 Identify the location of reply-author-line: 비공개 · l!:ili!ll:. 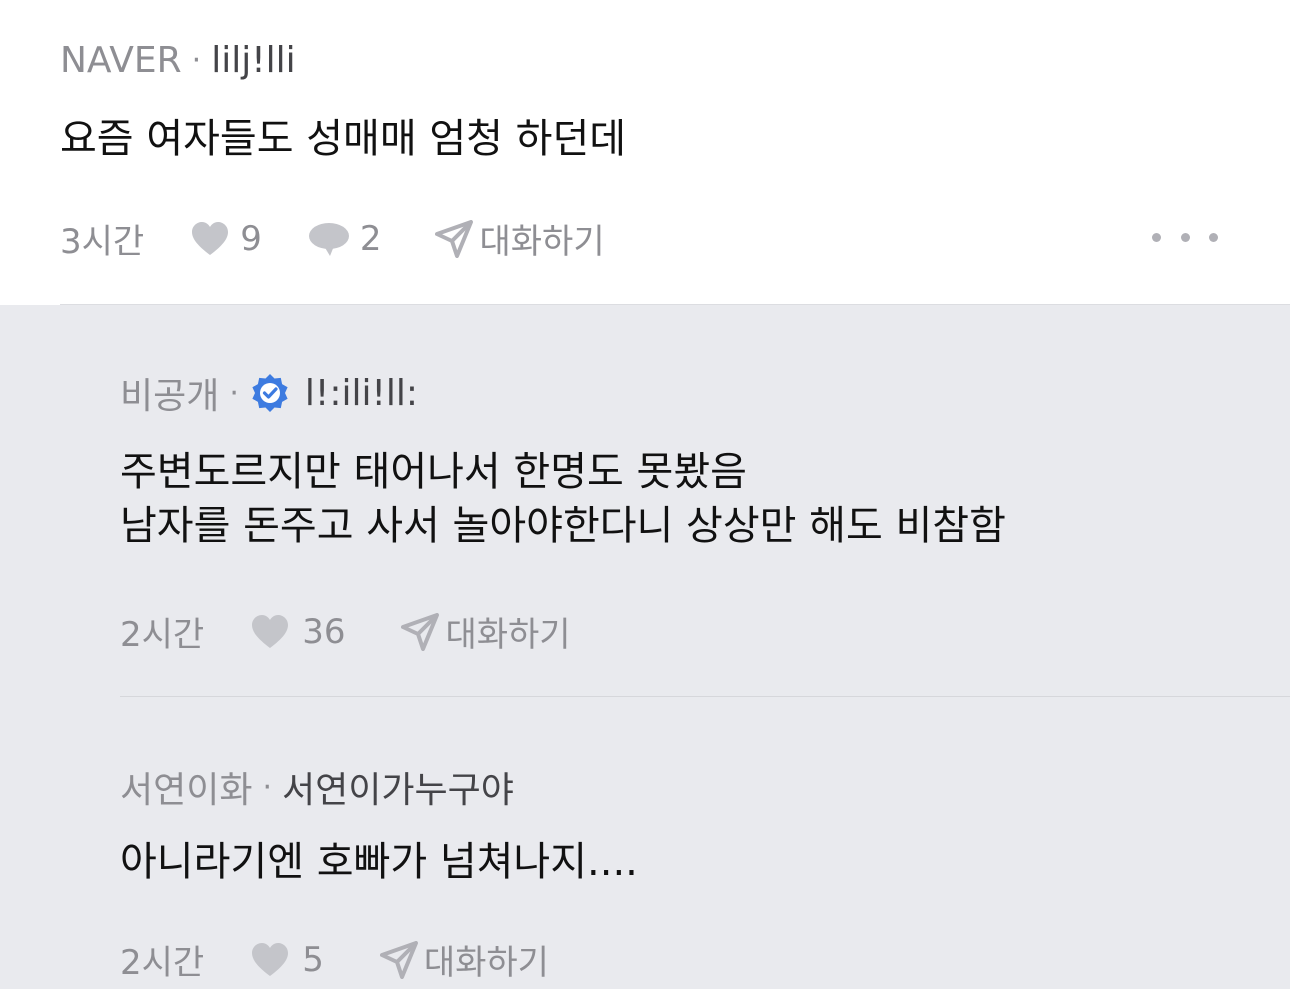
(269, 393).